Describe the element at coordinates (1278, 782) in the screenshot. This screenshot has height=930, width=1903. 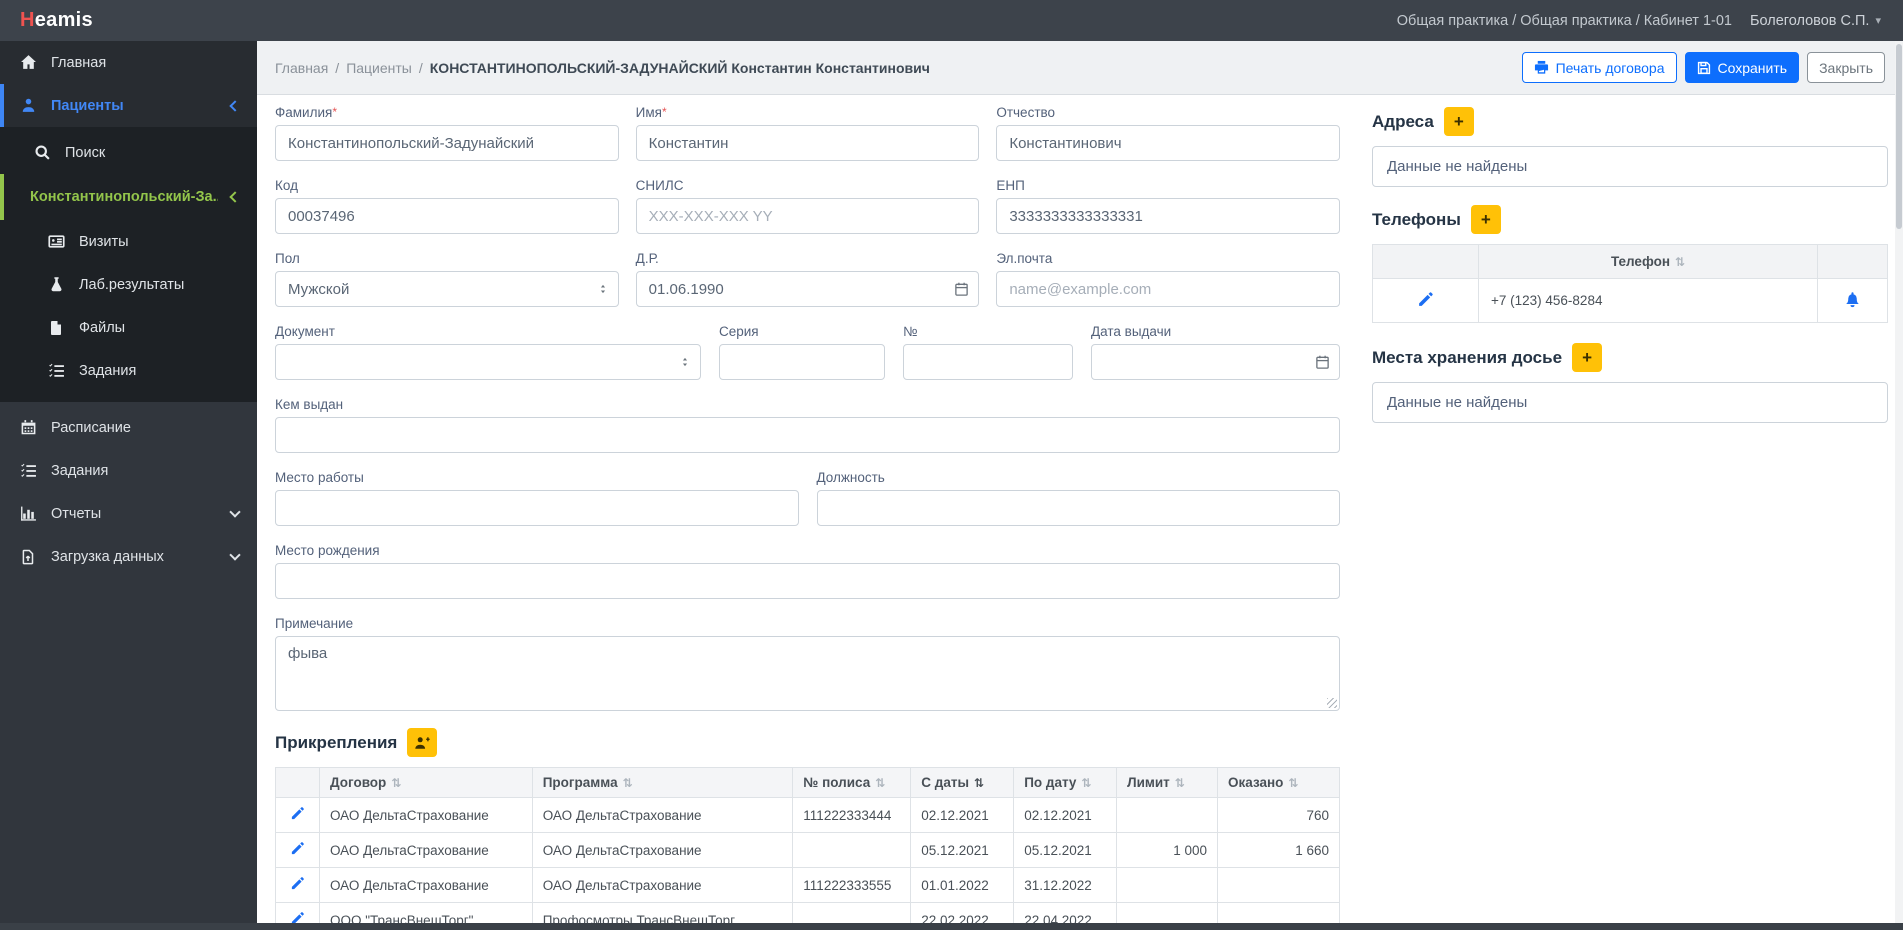
I see `rendered-column-header: Оказано ⇅` at that location.